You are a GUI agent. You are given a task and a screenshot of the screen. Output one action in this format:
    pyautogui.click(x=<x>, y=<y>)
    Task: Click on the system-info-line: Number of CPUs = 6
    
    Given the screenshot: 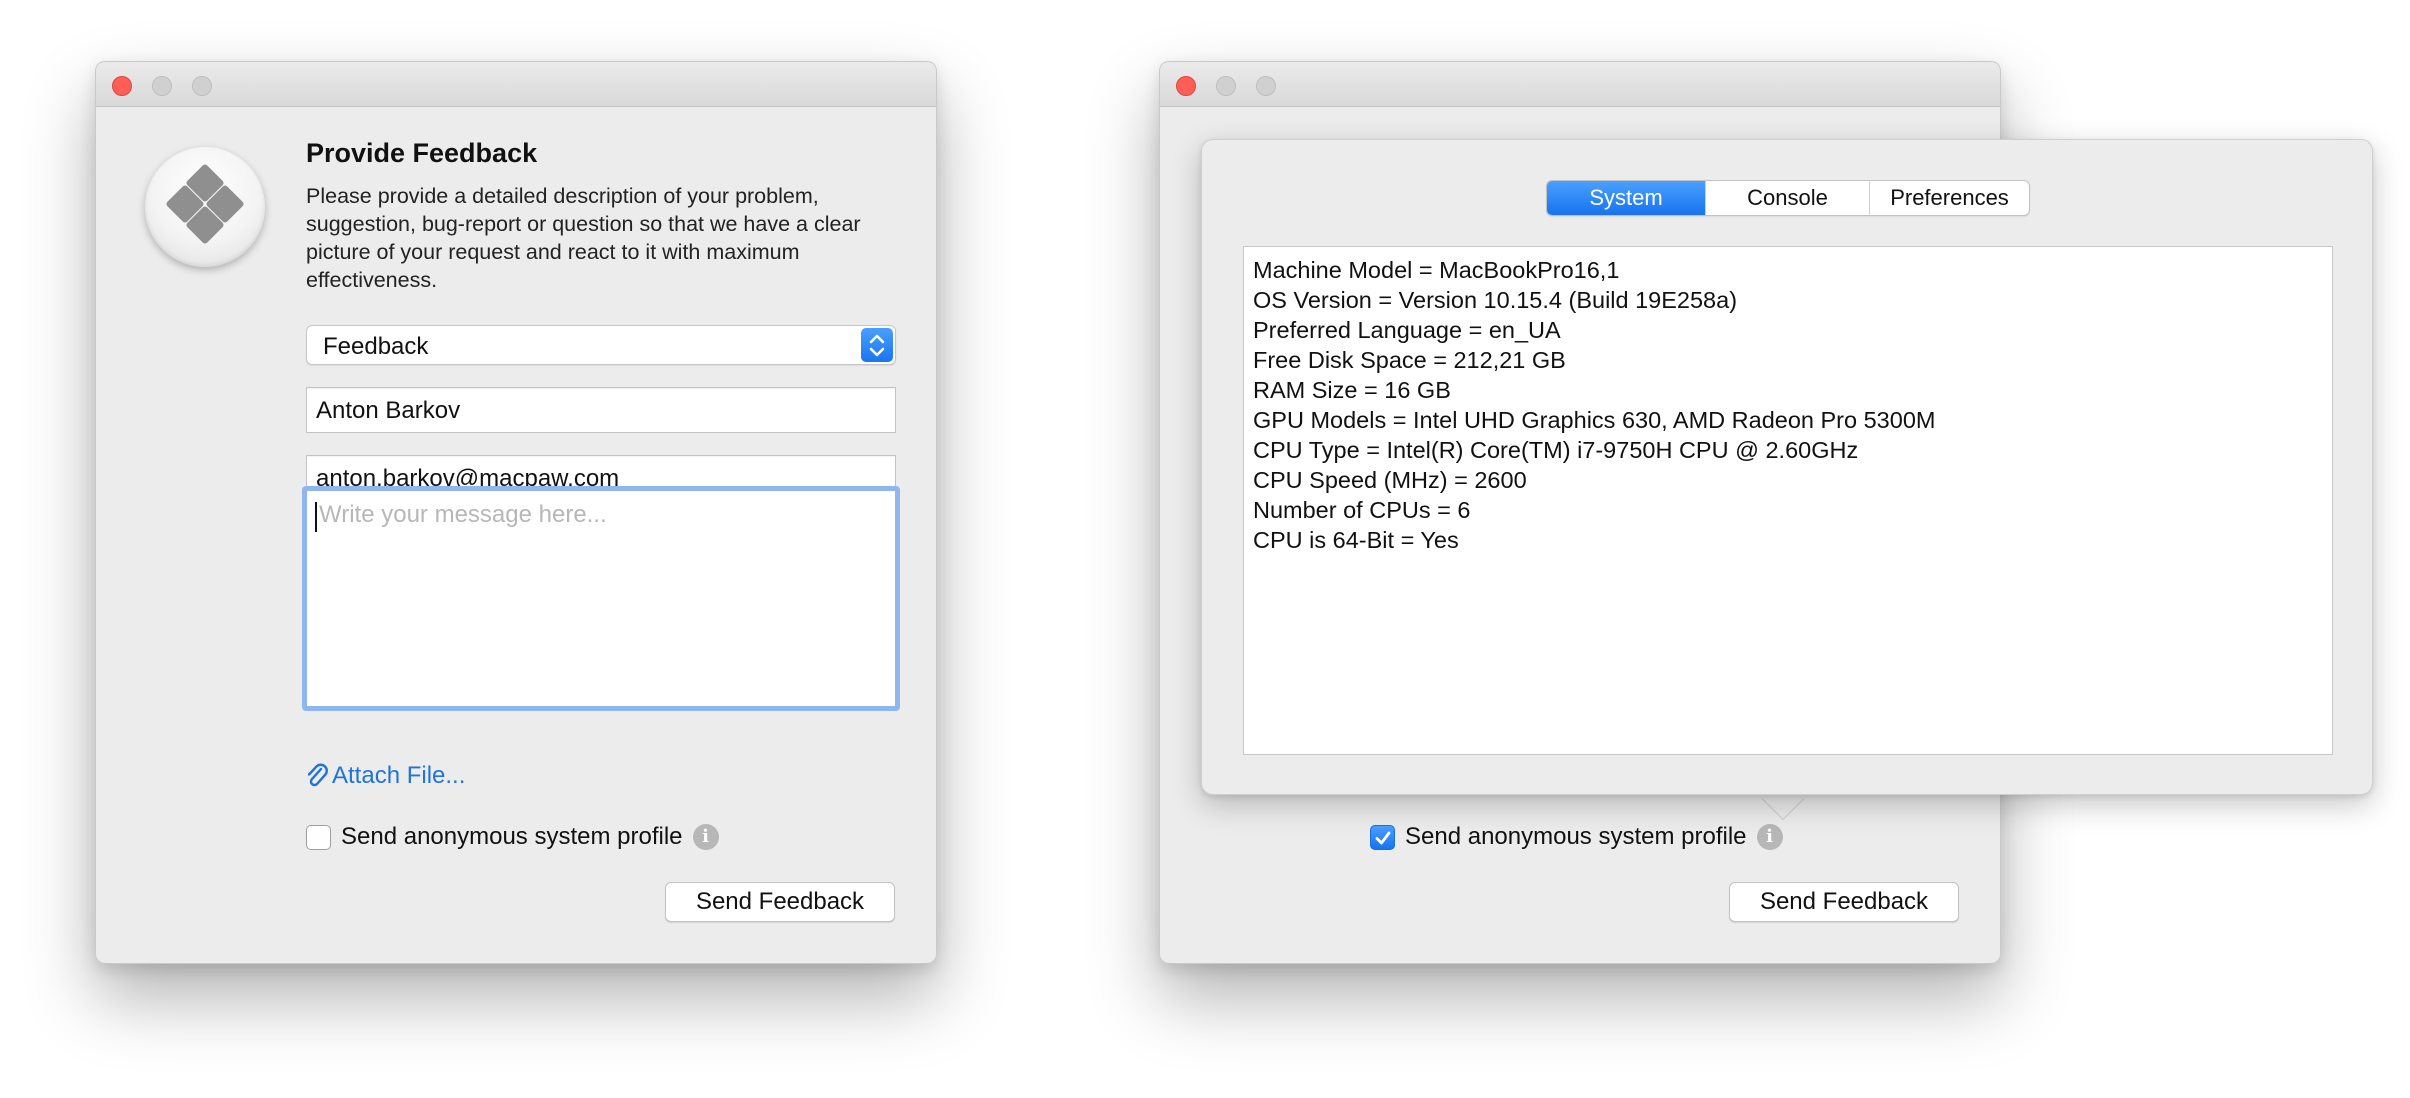 What is the action you would take?
    pyautogui.click(x=1362, y=510)
    